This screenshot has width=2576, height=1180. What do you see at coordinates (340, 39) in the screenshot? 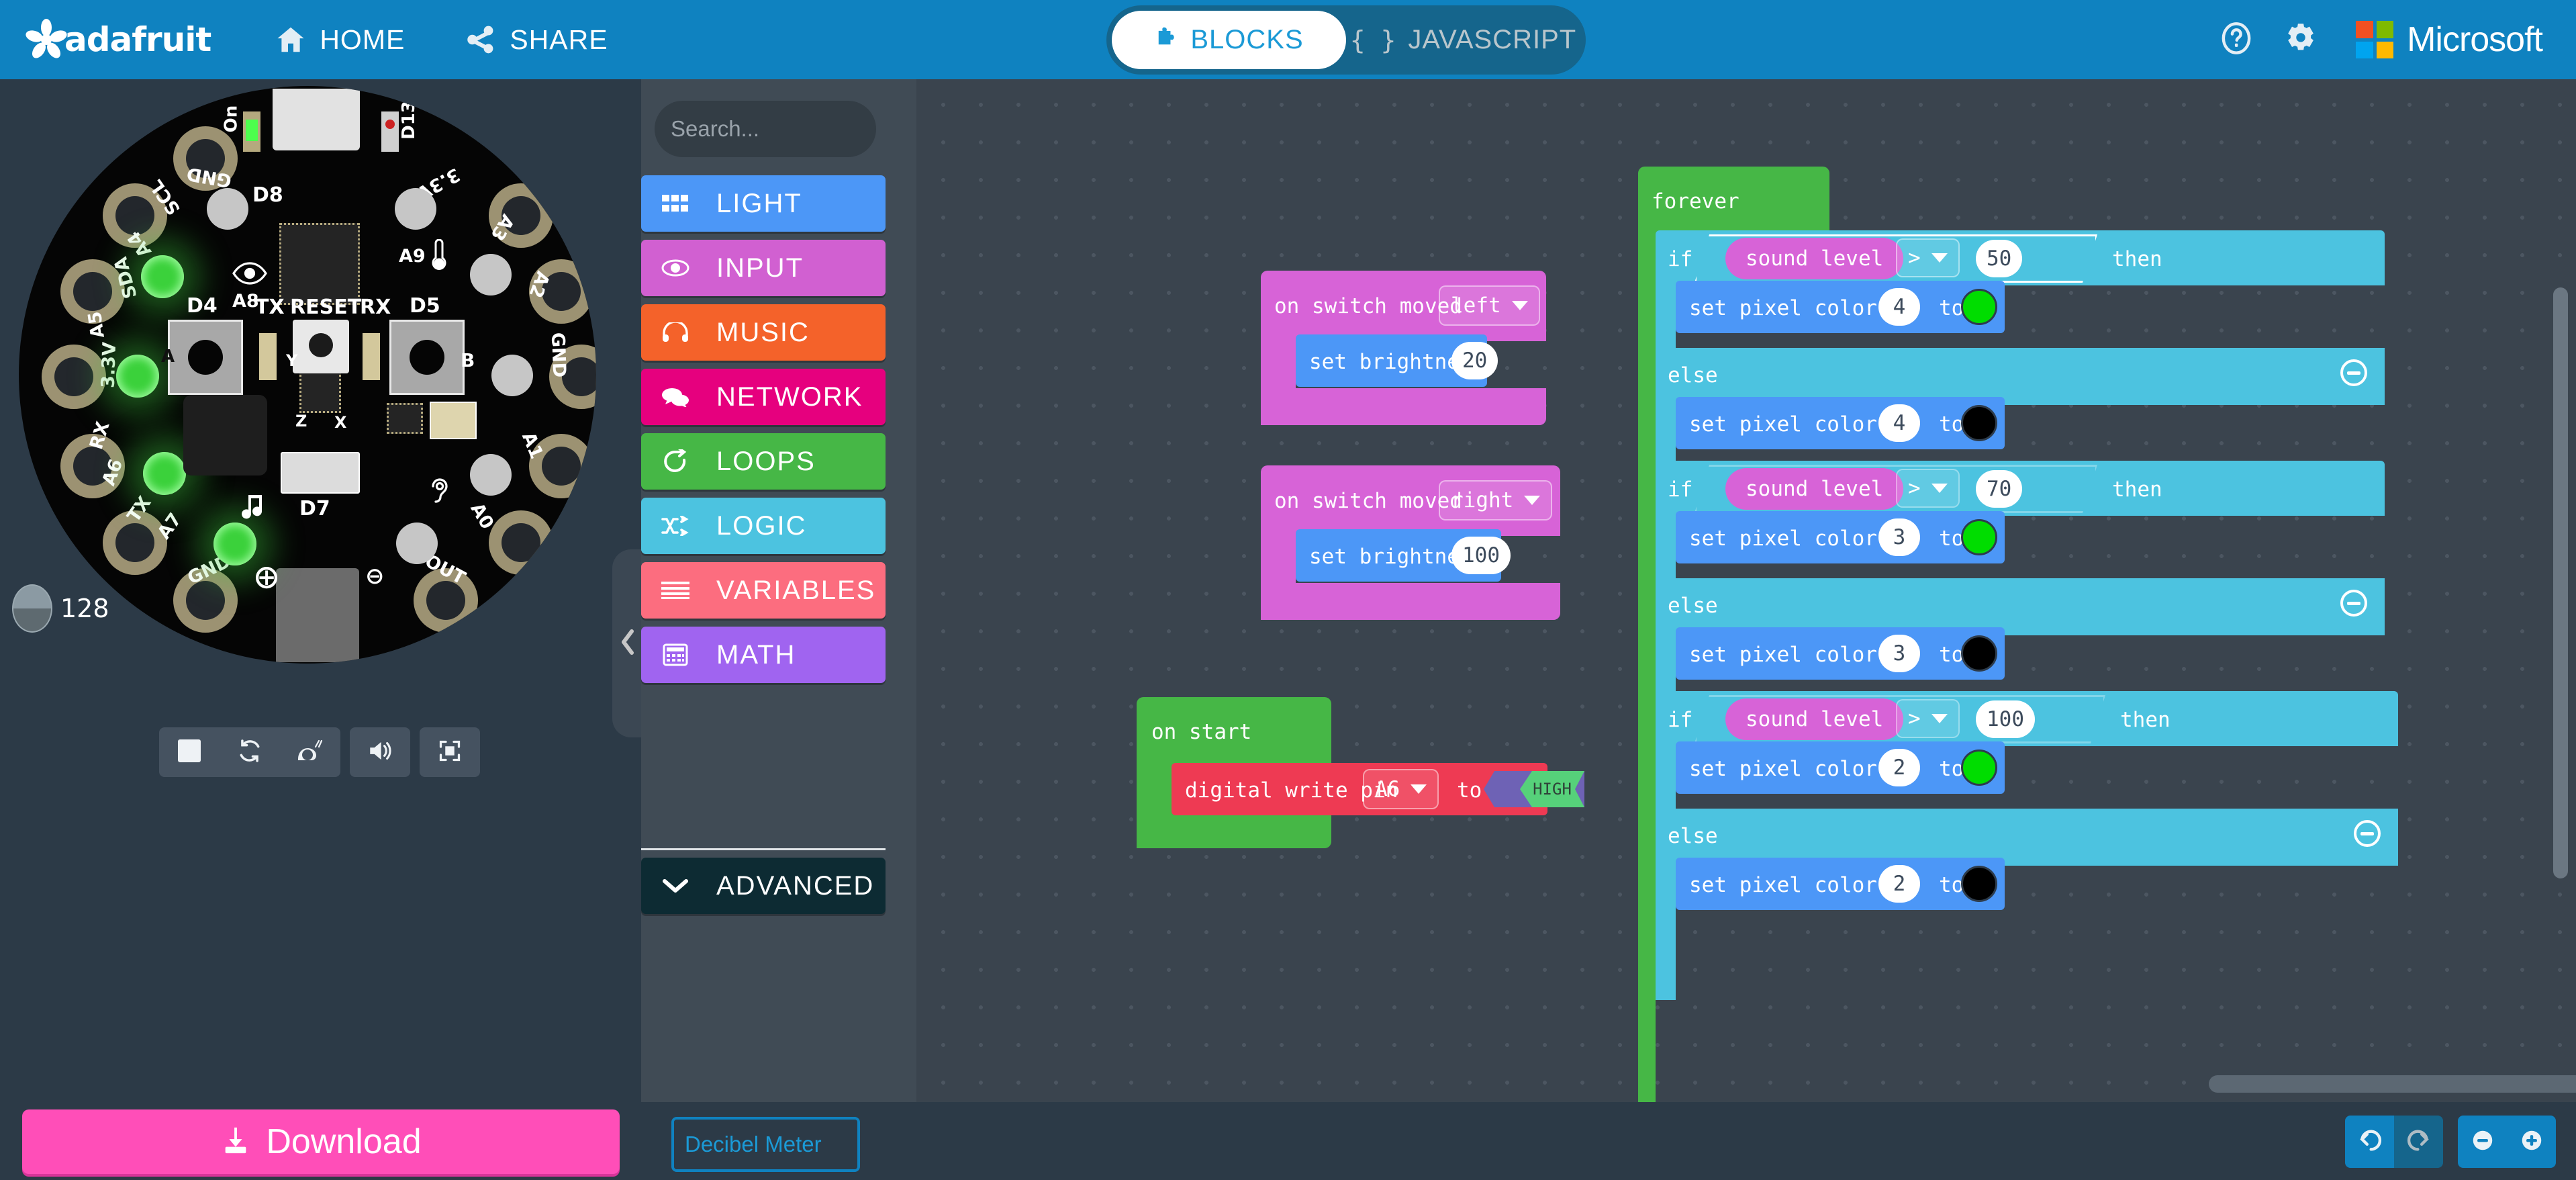
I see `home-button: HOME` at bounding box center [340, 39].